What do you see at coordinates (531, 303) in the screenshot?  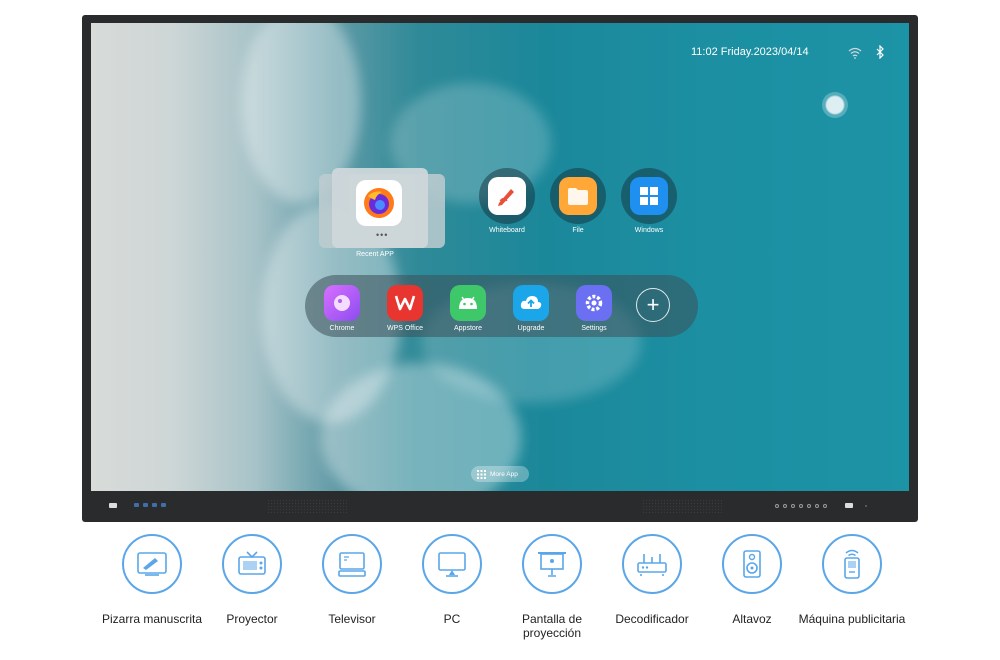 I see `upload-cloud-icon` at bounding box center [531, 303].